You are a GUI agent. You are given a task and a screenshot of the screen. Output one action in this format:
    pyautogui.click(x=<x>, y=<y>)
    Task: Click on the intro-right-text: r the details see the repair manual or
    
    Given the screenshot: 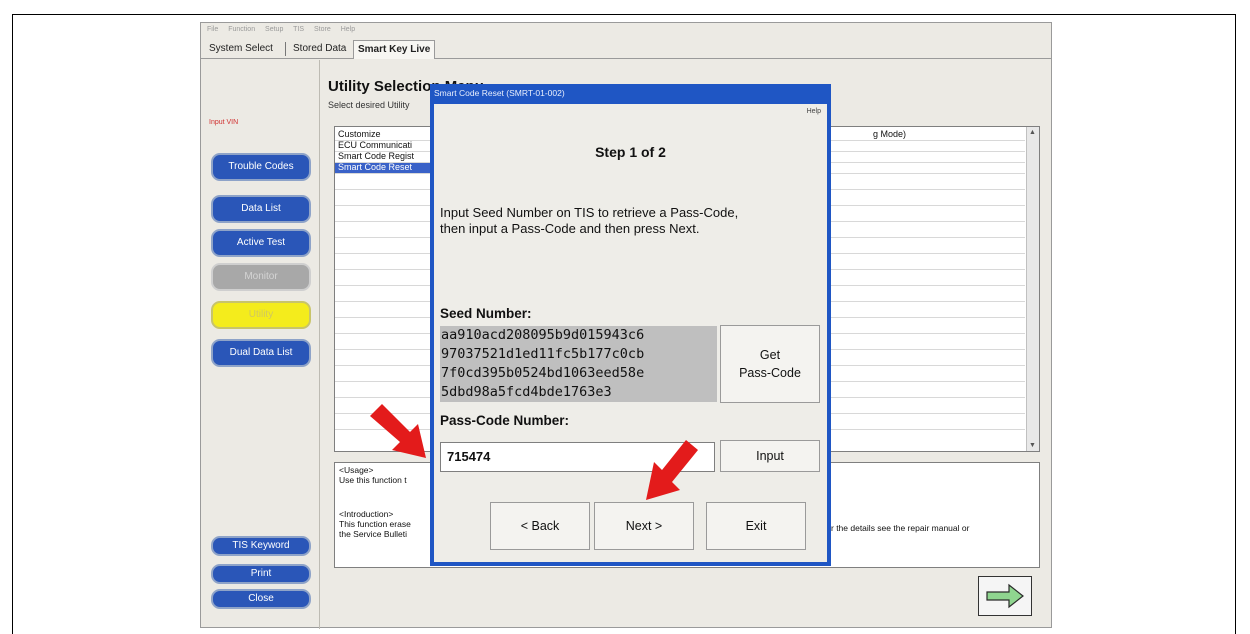 What is the action you would take?
    pyautogui.click(x=900, y=528)
    